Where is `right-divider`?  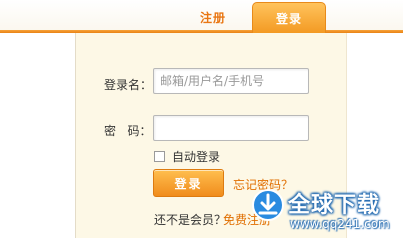 right-divider is located at coordinates (346, 135).